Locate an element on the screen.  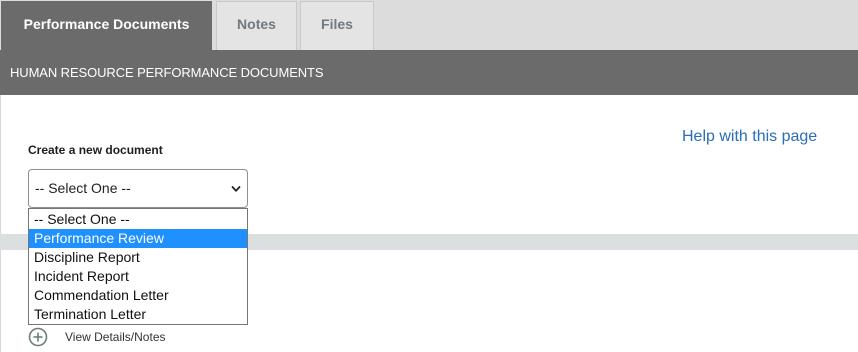
section-header: HUMAN RESOURCE PERFORMANCE DOCUMENTS is located at coordinates (429, 72).